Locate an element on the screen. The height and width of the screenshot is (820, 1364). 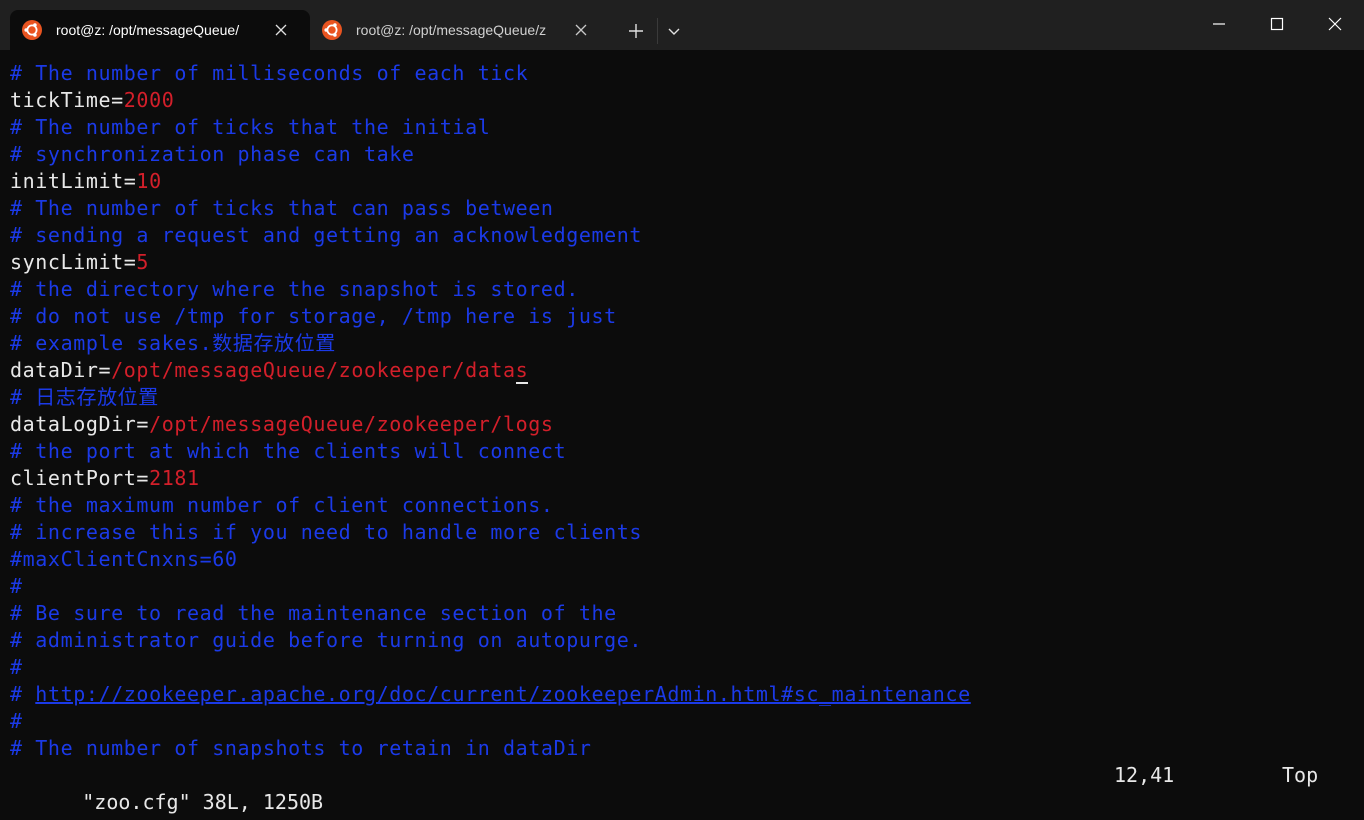
tab-active: root@z: /opt/messageQueue/ is located at coordinates (160, 30).